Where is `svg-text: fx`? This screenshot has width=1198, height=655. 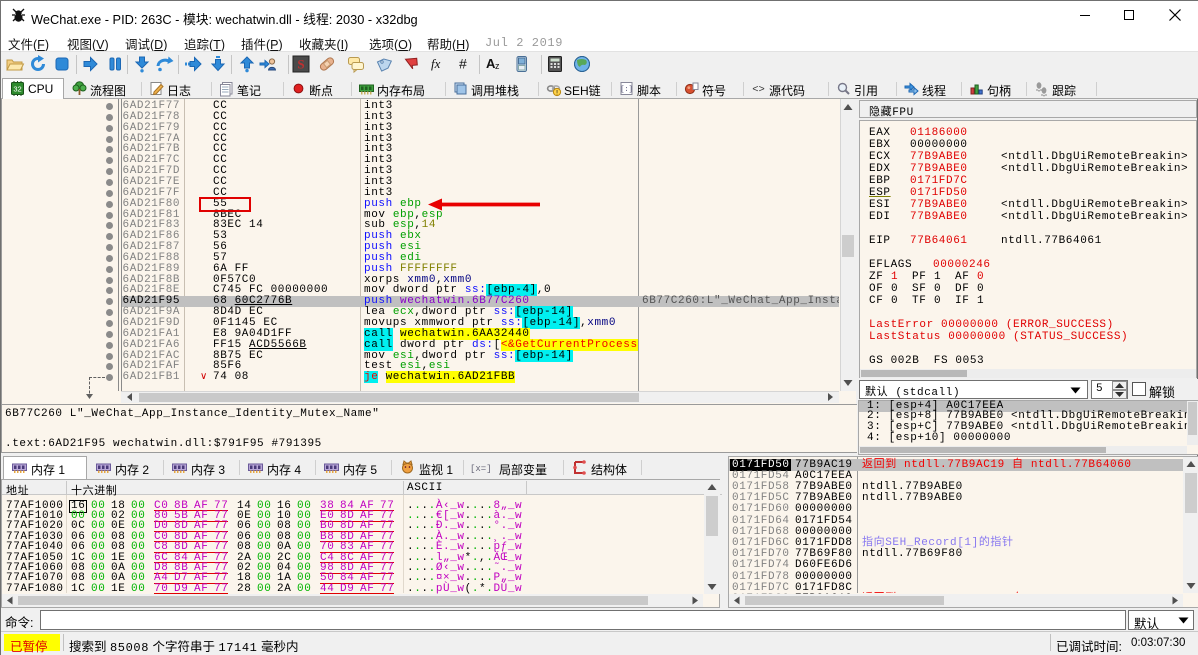
svg-text: fx is located at coordinates (436, 63).